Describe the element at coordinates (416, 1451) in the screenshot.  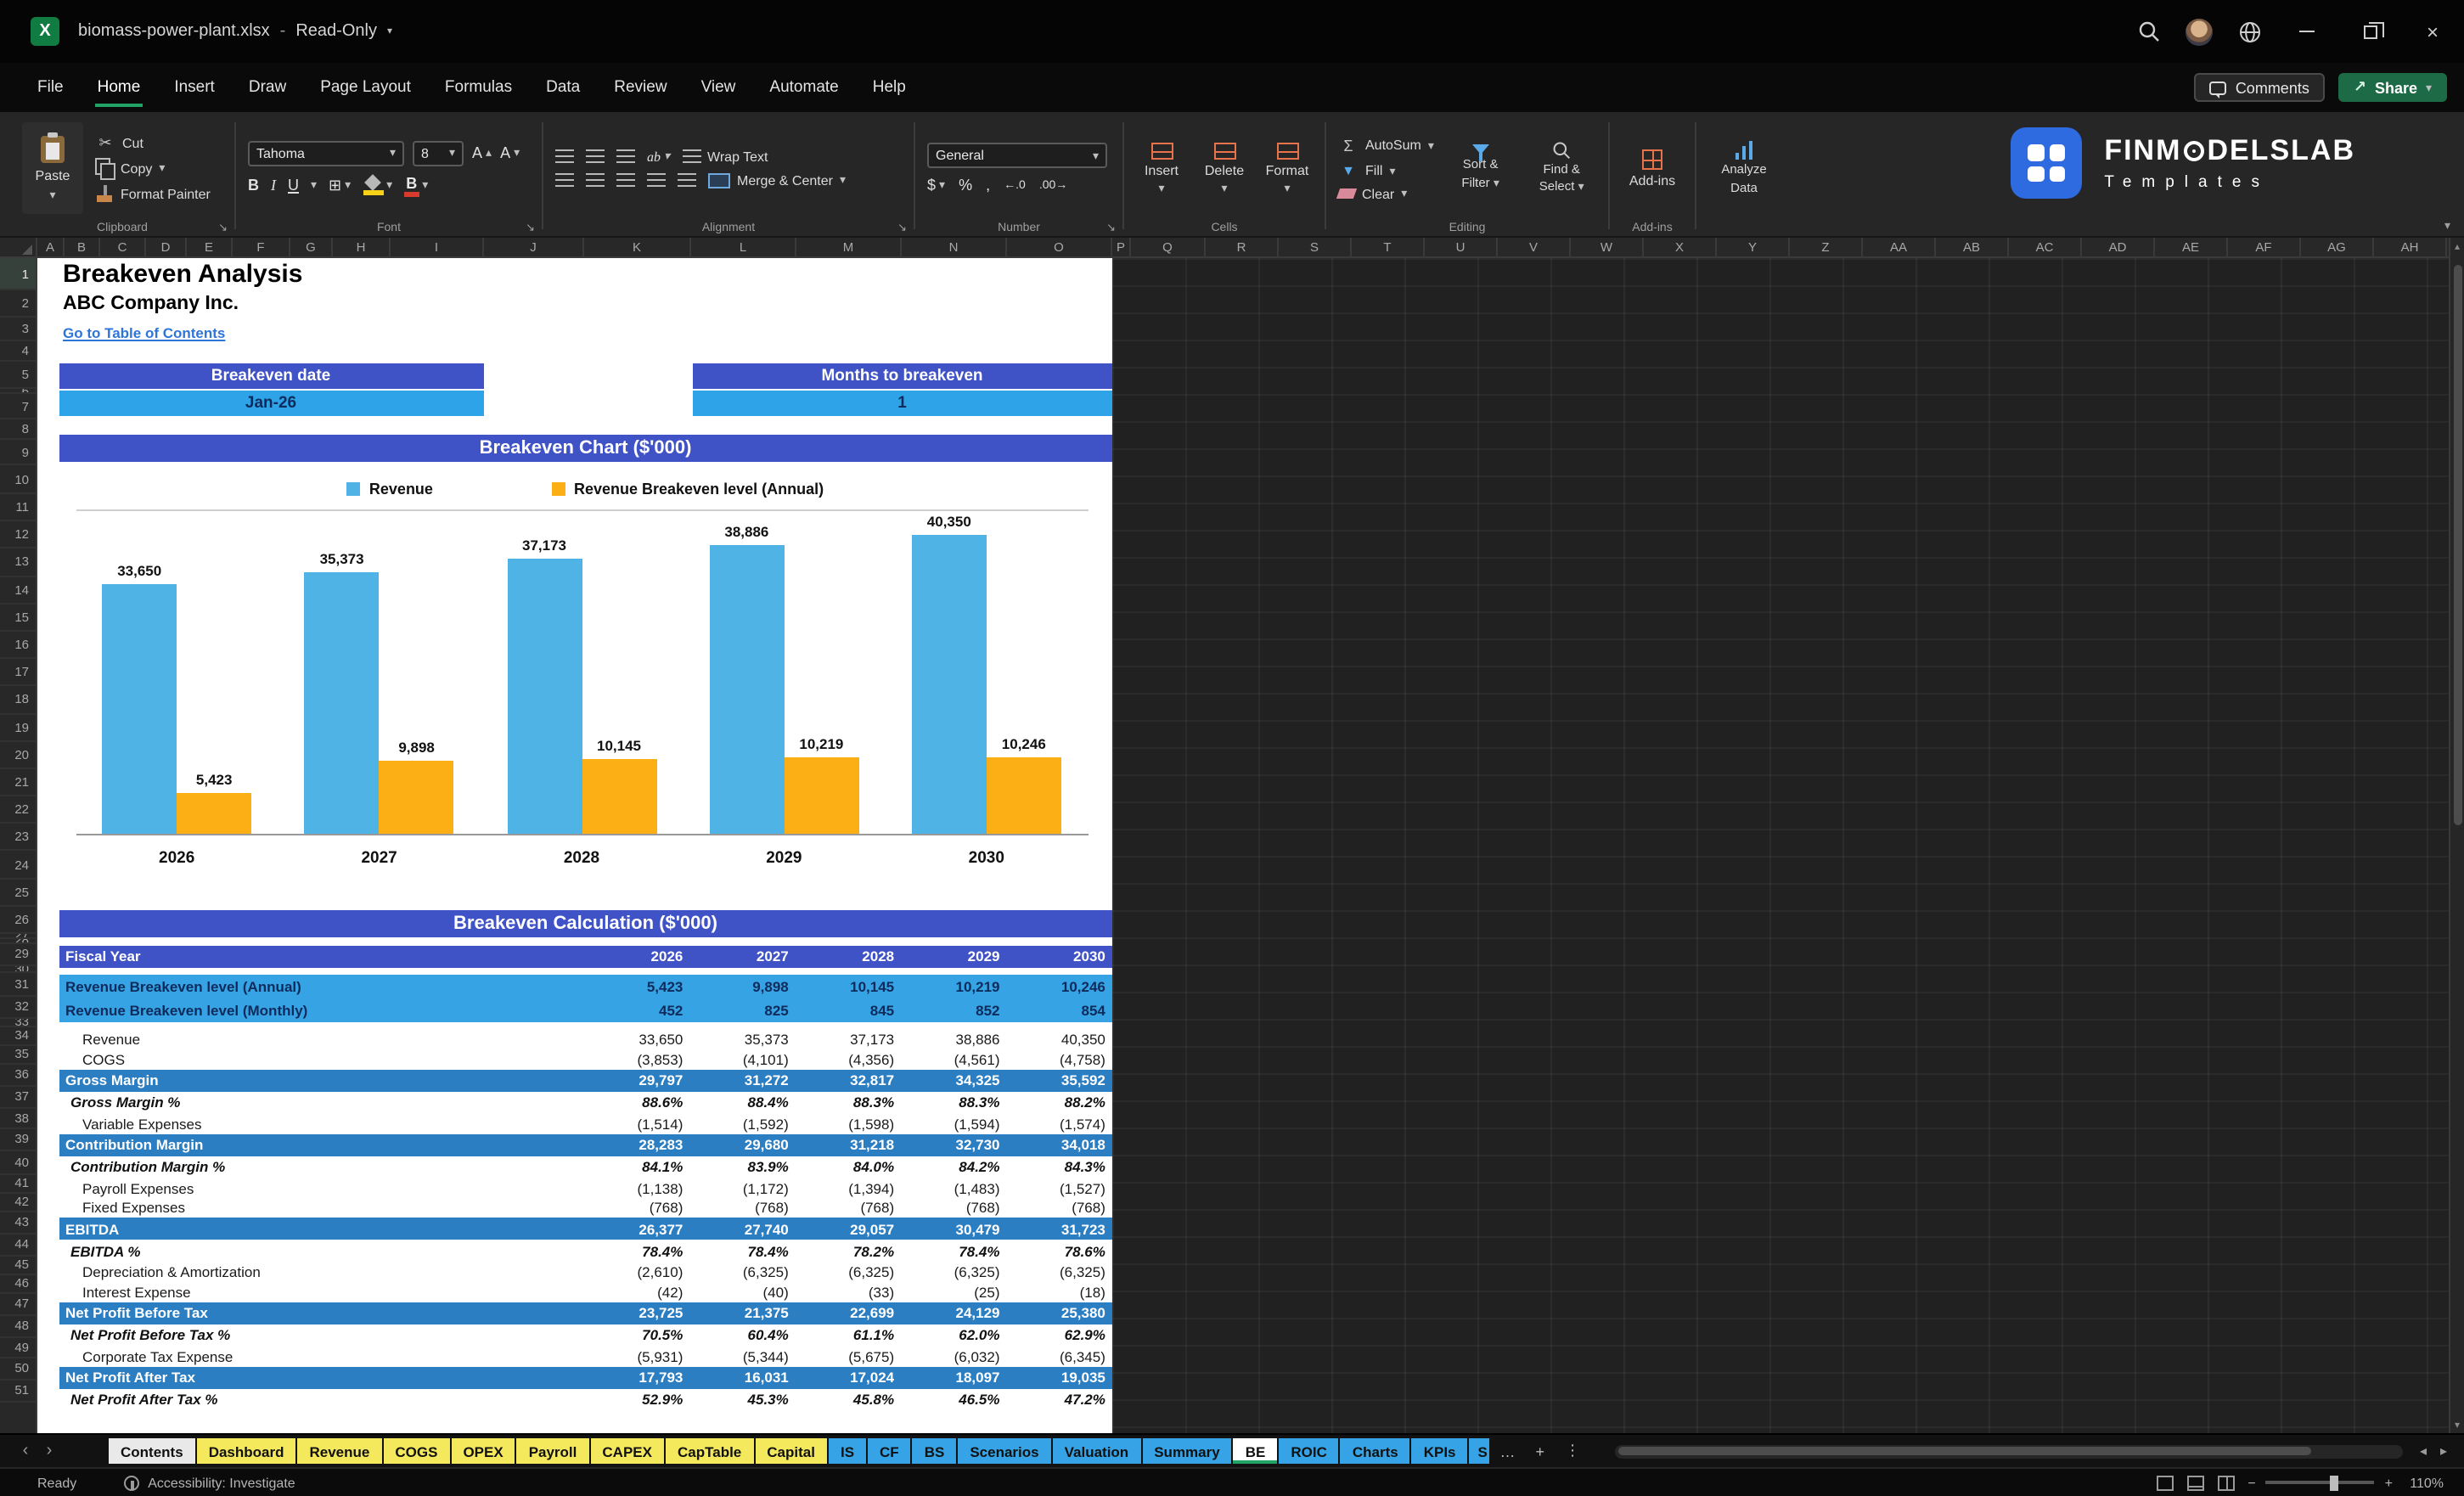
I see `sheet-tab-cogs: COGS` at that location.